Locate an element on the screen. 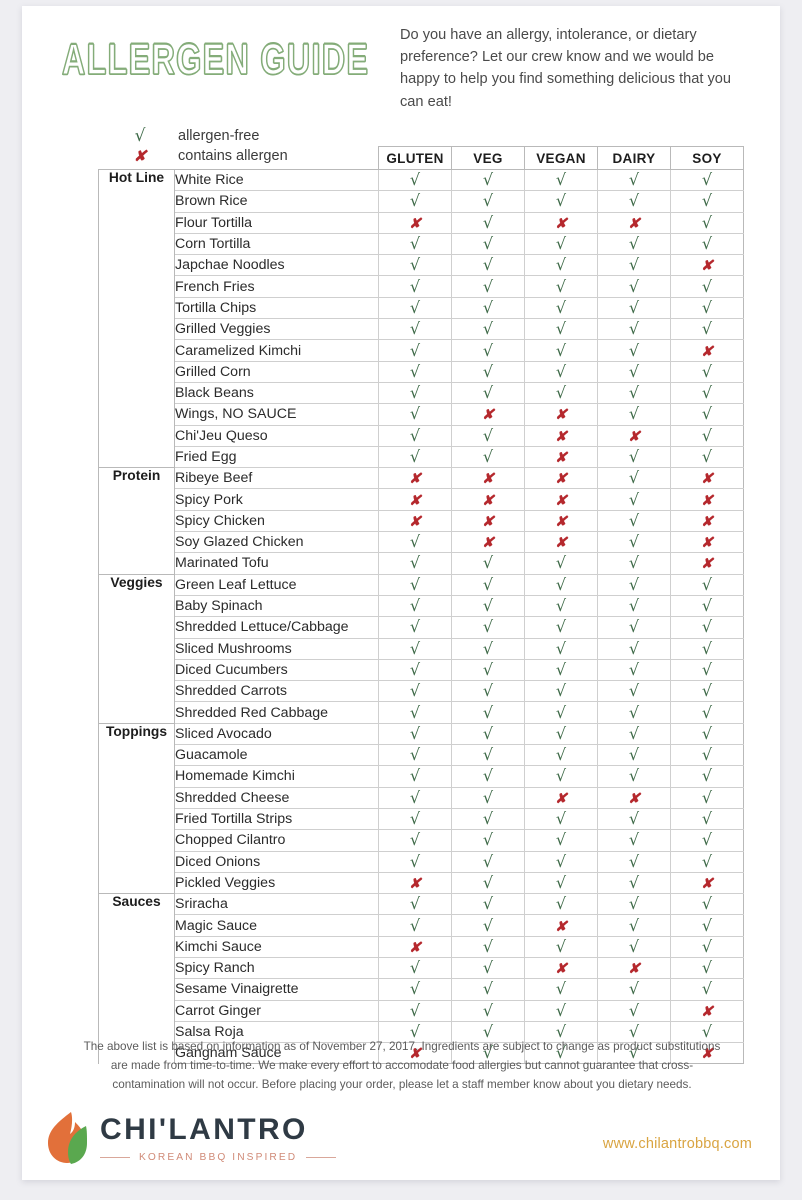 The image size is (802, 1200). header-spacer-section is located at coordinates (137, 158).